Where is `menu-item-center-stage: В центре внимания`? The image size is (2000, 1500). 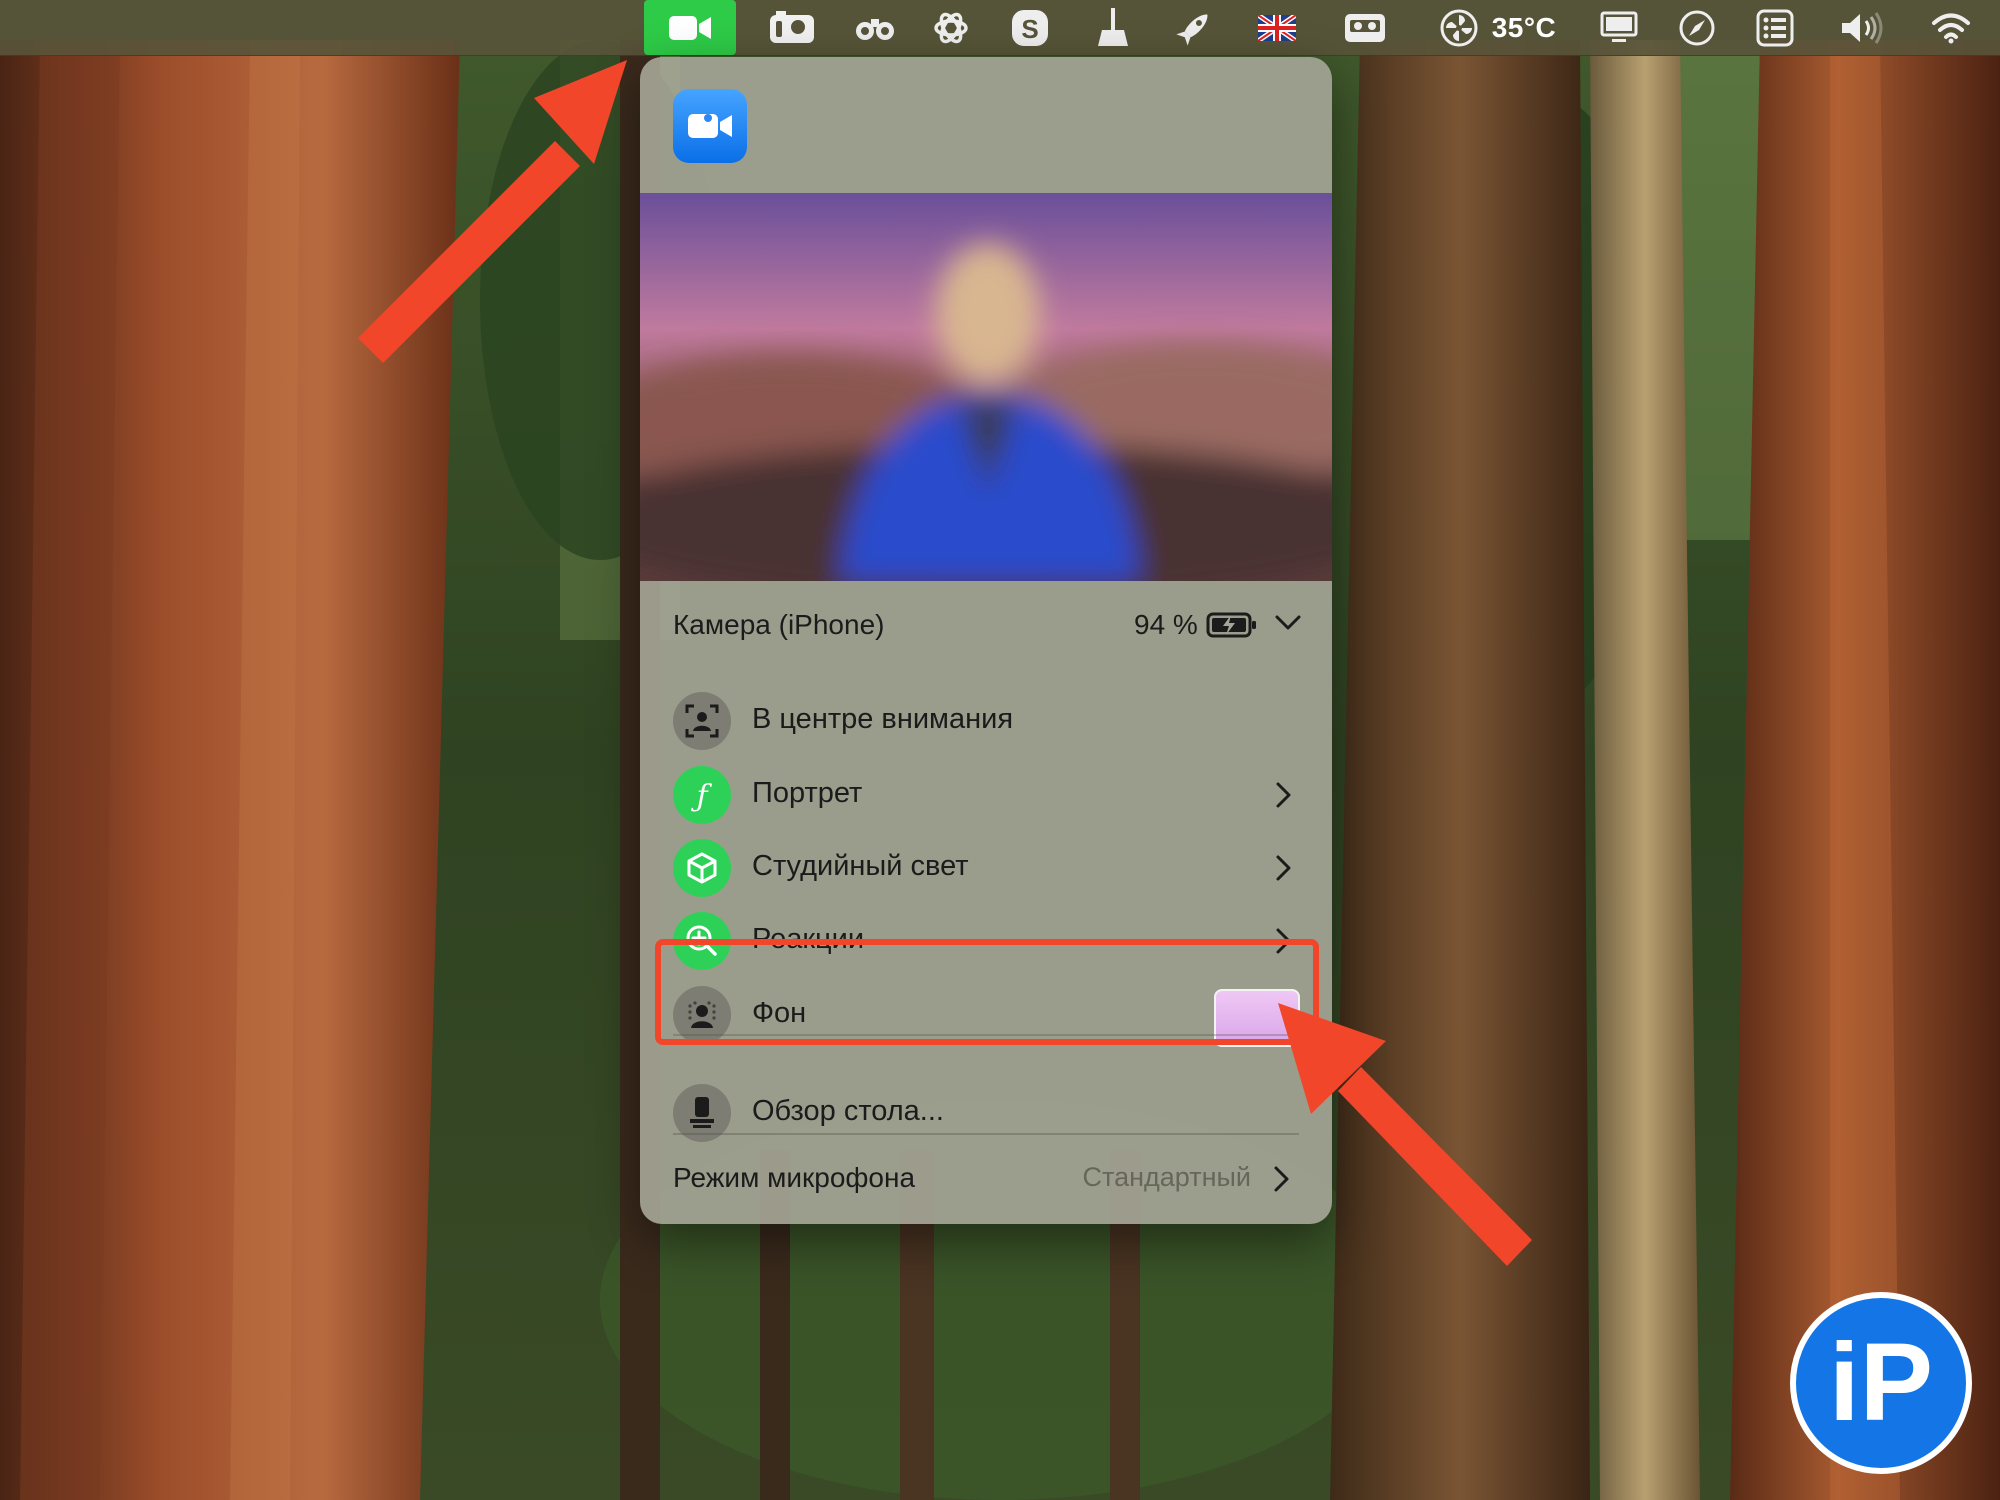 menu-item-center-stage: В центре внимания is located at coordinates (986, 721).